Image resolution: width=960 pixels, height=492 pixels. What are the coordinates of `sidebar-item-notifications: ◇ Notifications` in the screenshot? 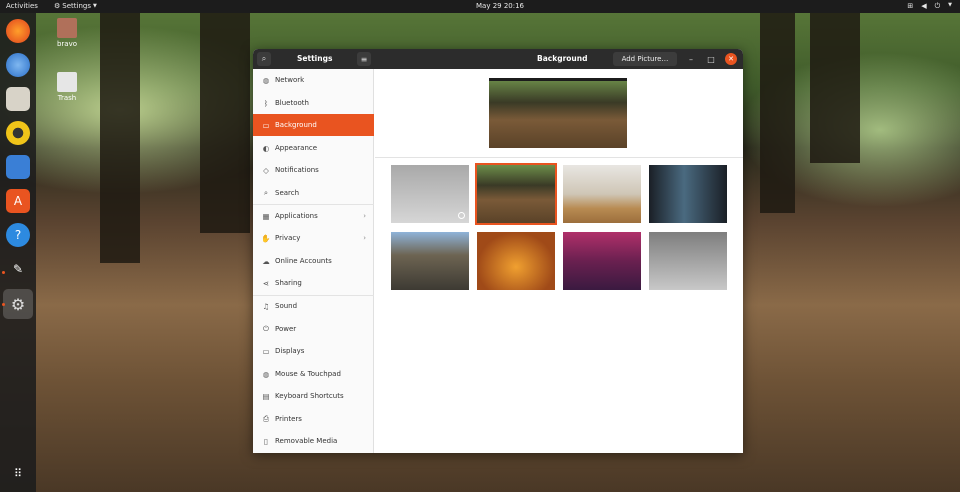 It's located at (313, 170).